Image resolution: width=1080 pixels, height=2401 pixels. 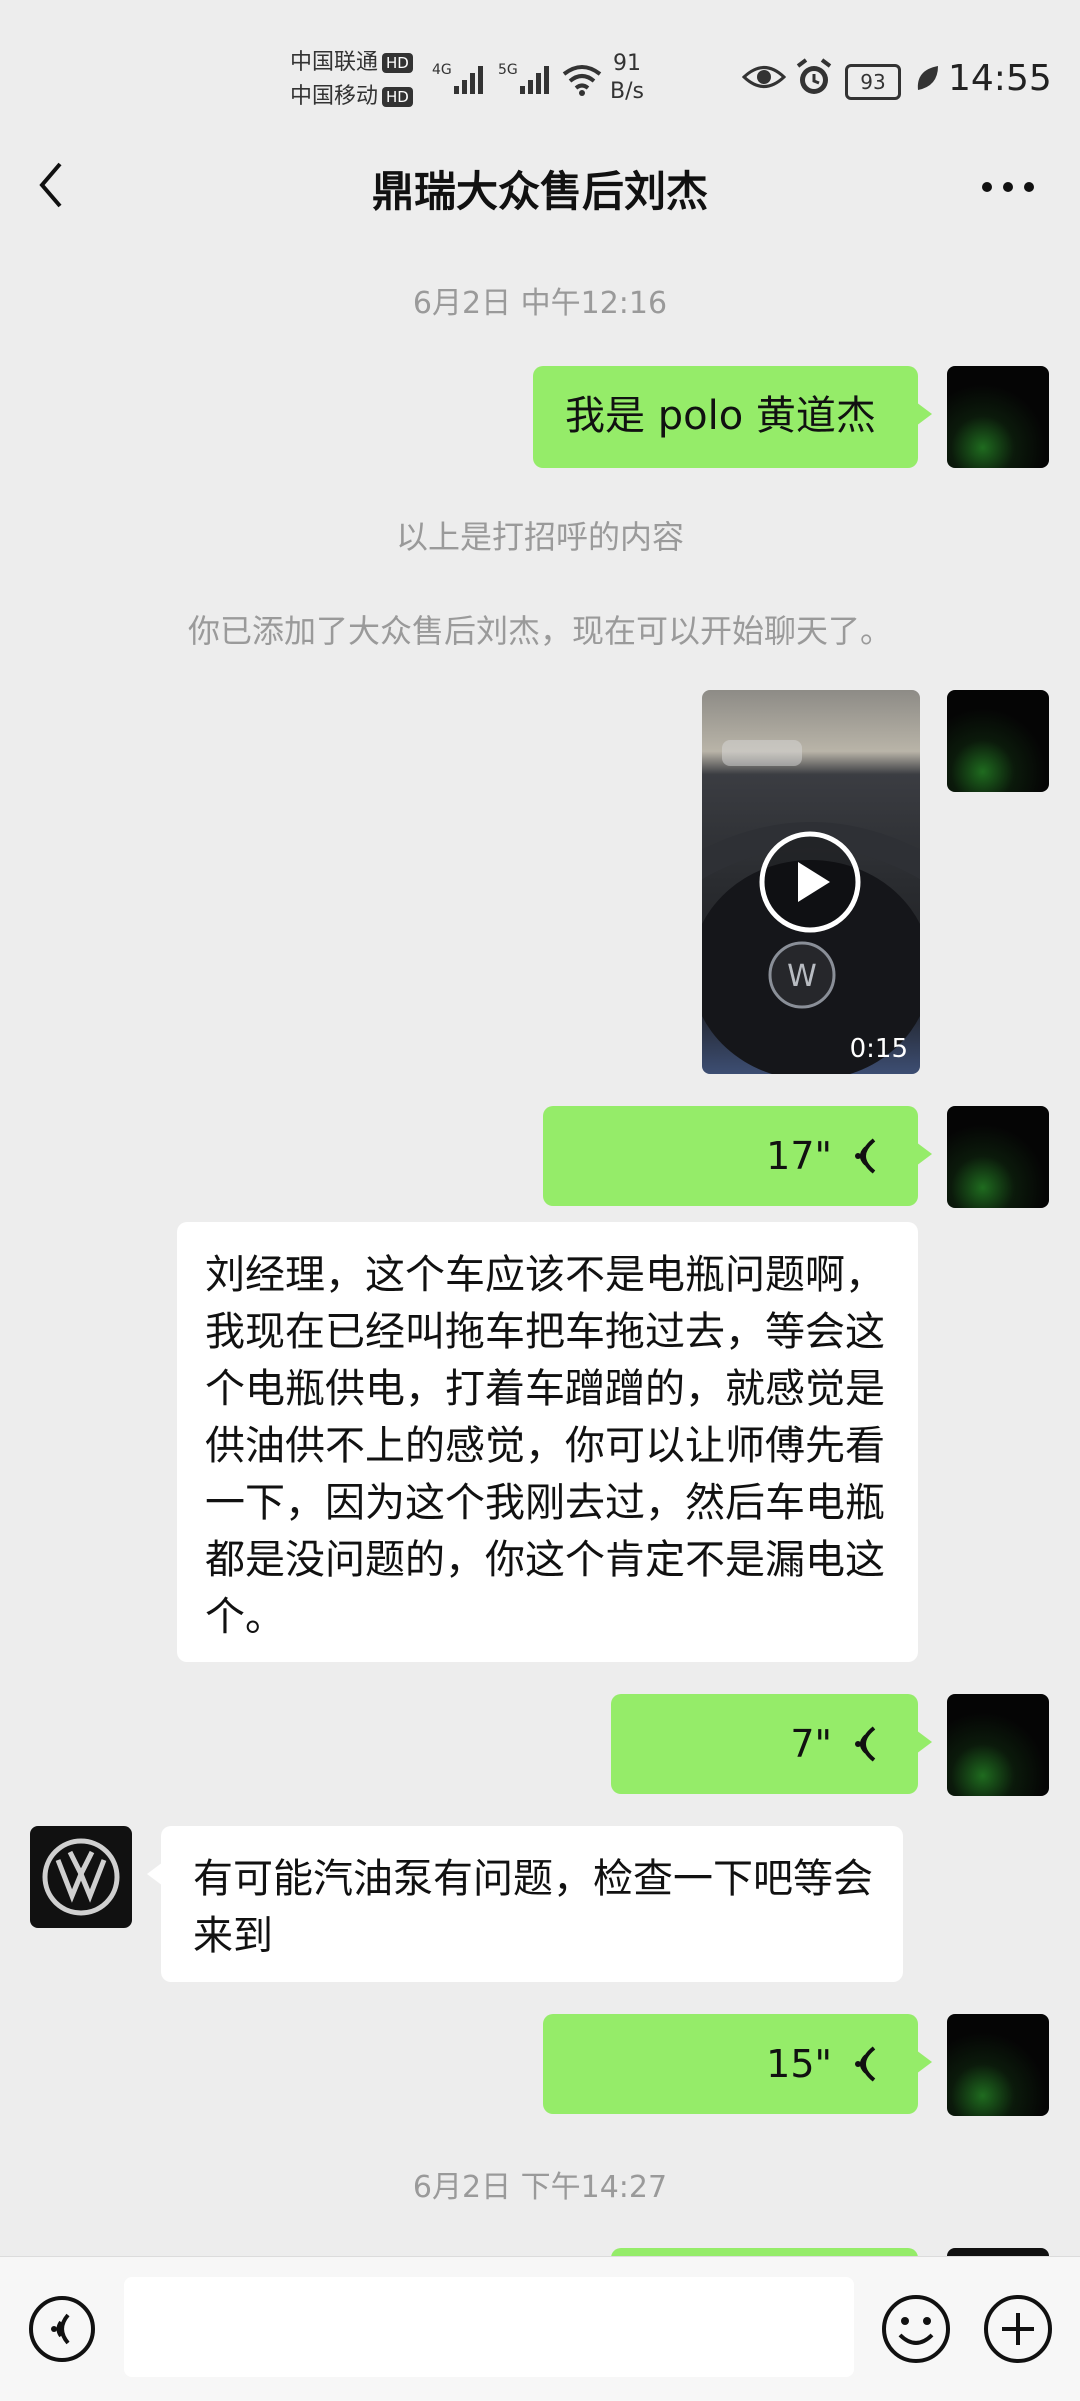 What do you see at coordinates (799, 2063) in the screenshot?
I see `voice-duration: 15"` at bounding box center [799, 2063].